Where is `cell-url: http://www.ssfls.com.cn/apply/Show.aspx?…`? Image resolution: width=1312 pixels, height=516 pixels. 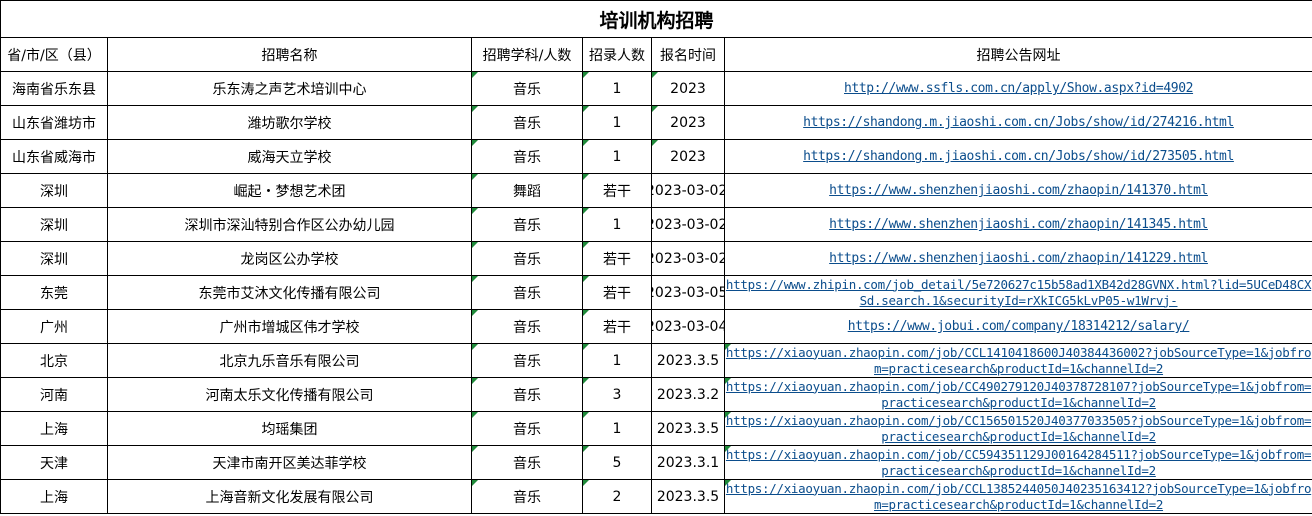
cell-url: http://www.ssfls.com.cn/apply/Show.aspx?… is located at coordinates (1017, 88).